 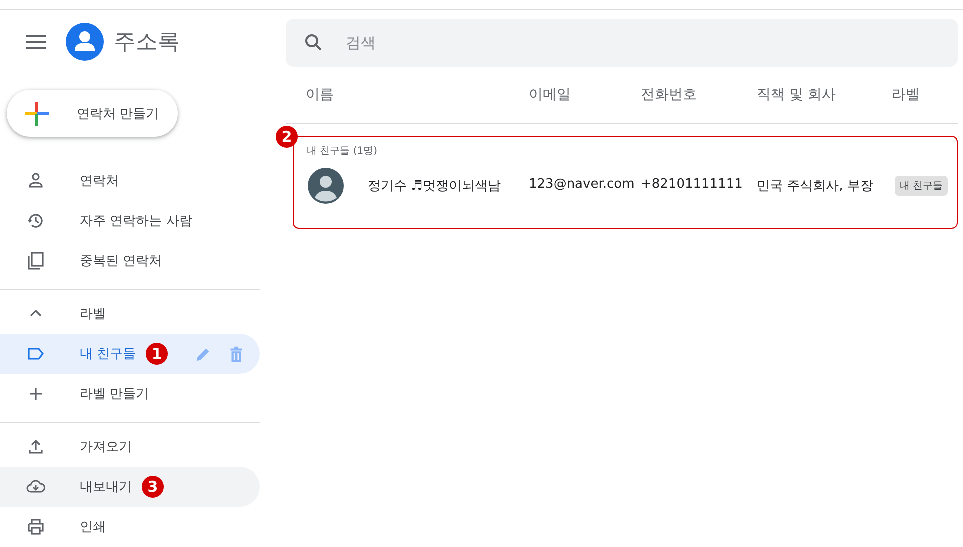 What do you see at coordinates (147, 43) in the screenshot?
I see `app-title: 주소록` at bounding box center [147, 43].